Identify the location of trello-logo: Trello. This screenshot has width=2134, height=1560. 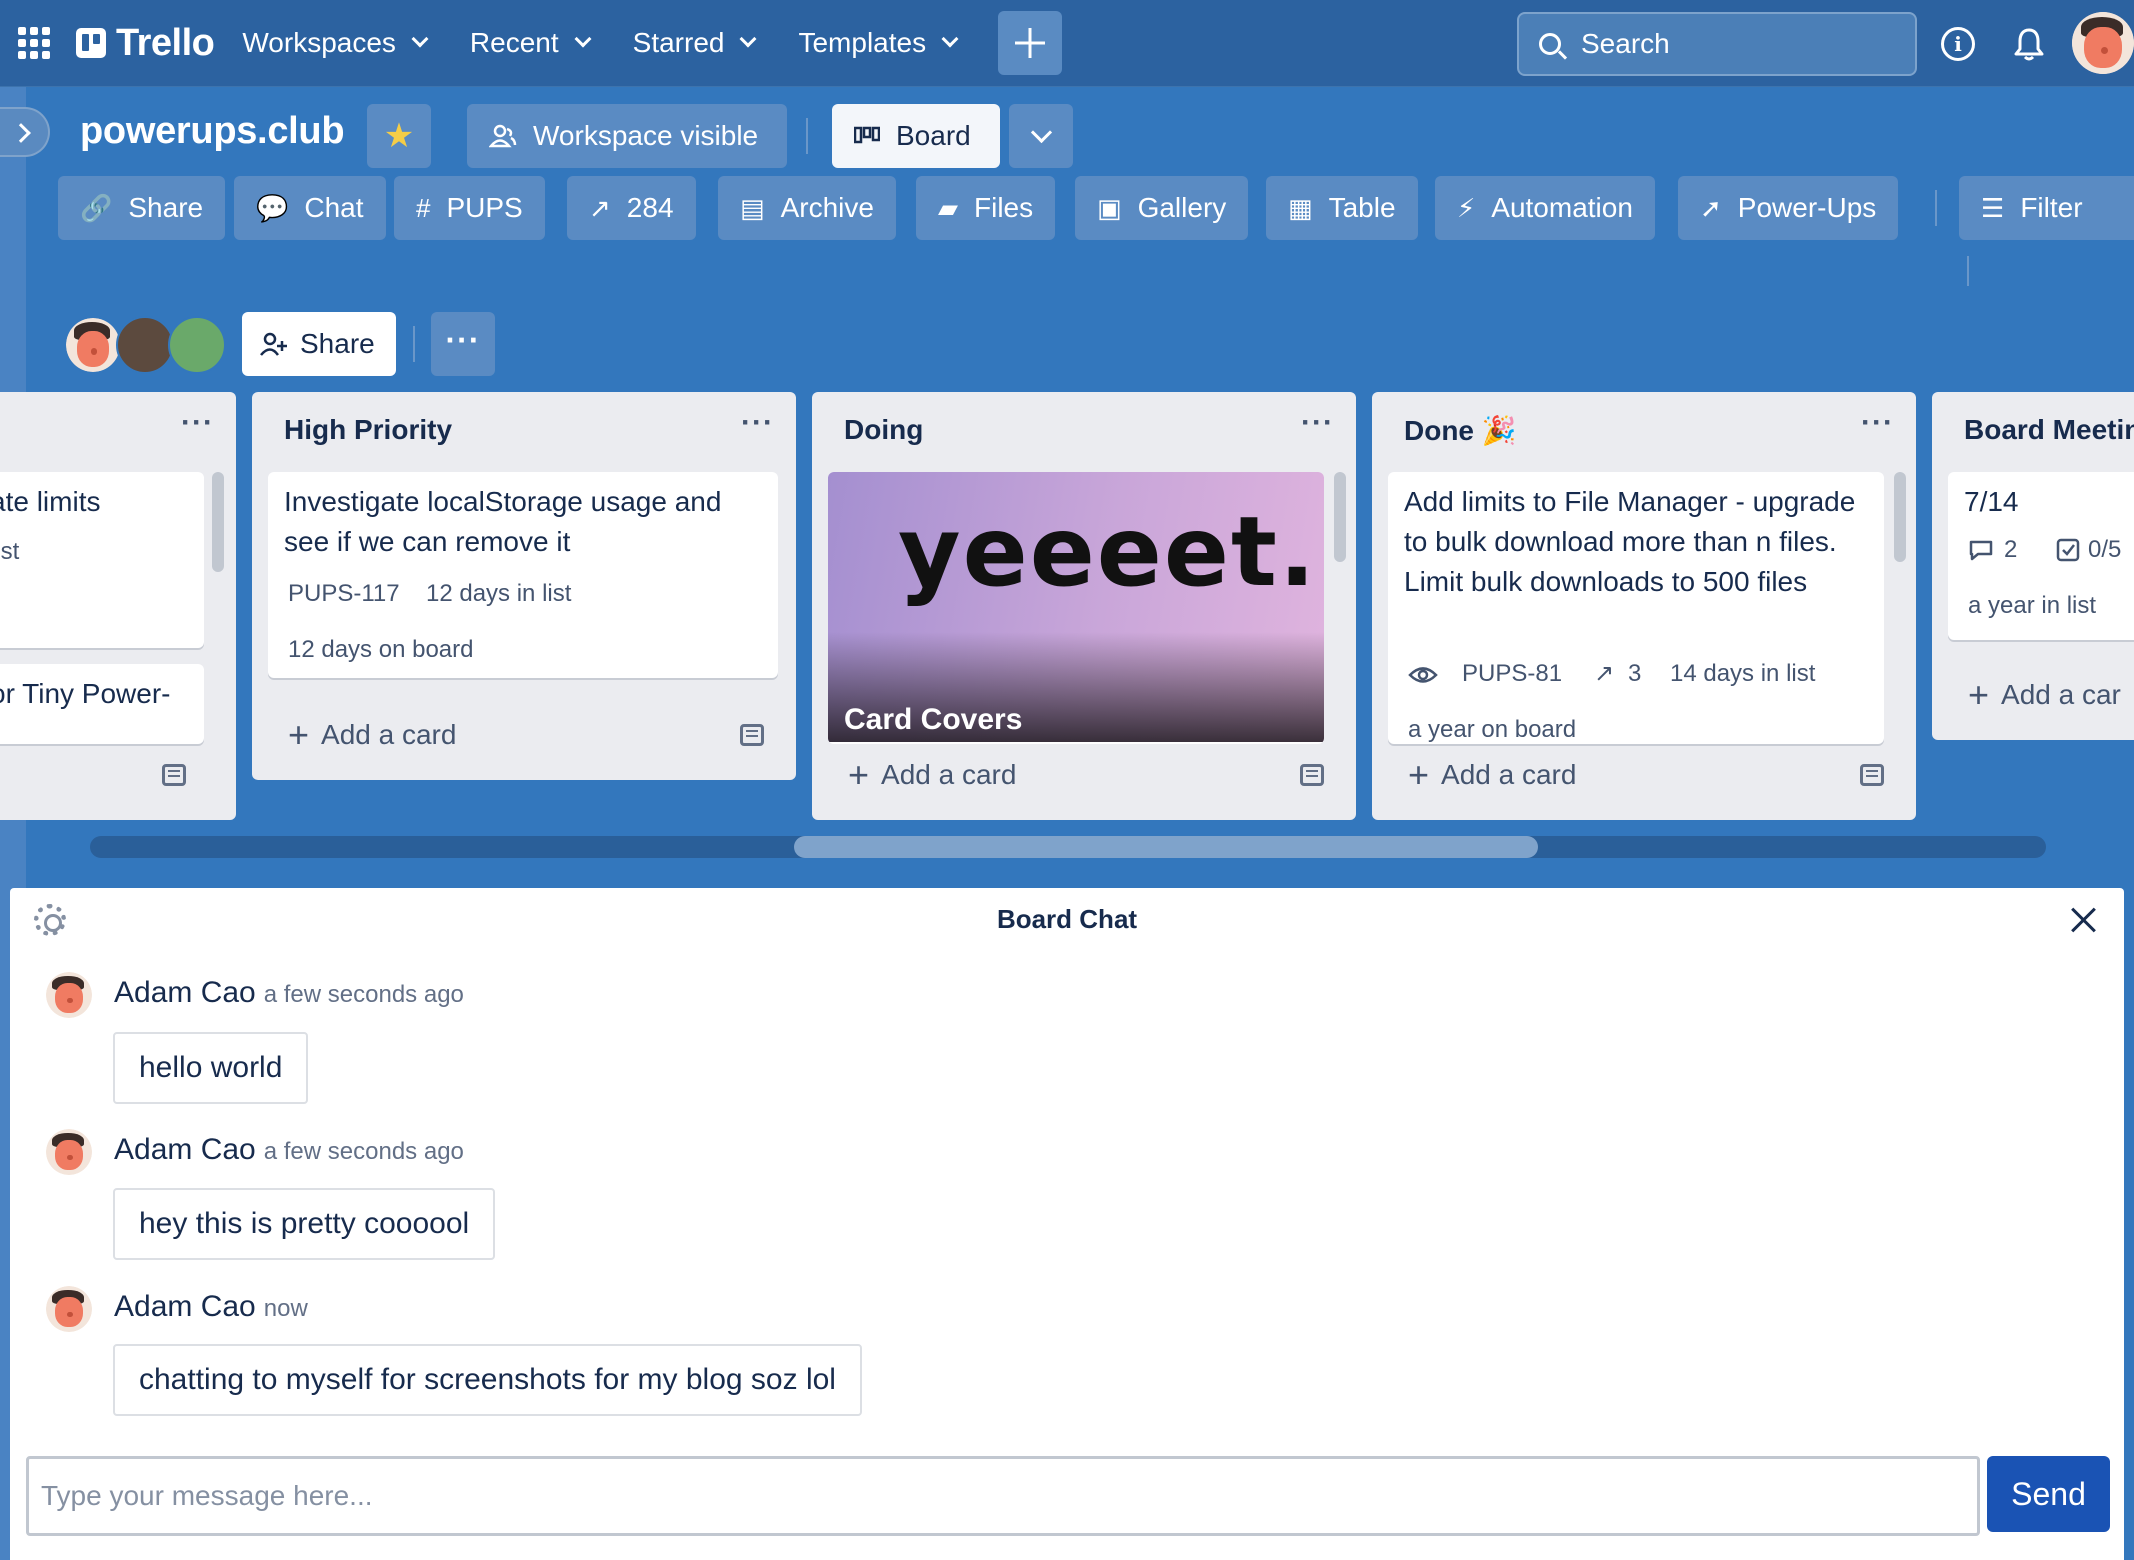
(145, 43).